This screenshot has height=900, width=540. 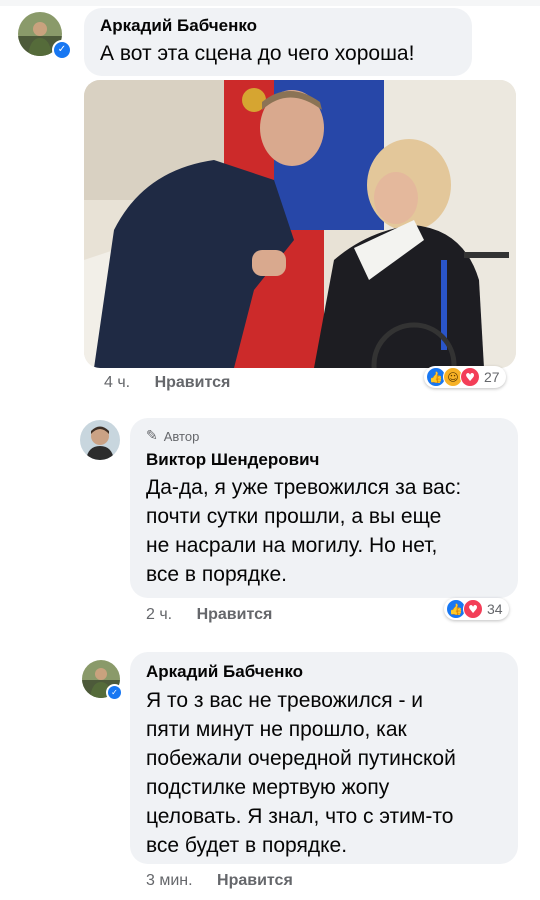 What do you see at coordinates (304, 487) in the screenshot?
I see `comment-line: Да-да, я уже тревожился за вас:` at bounding box center [304, 487].